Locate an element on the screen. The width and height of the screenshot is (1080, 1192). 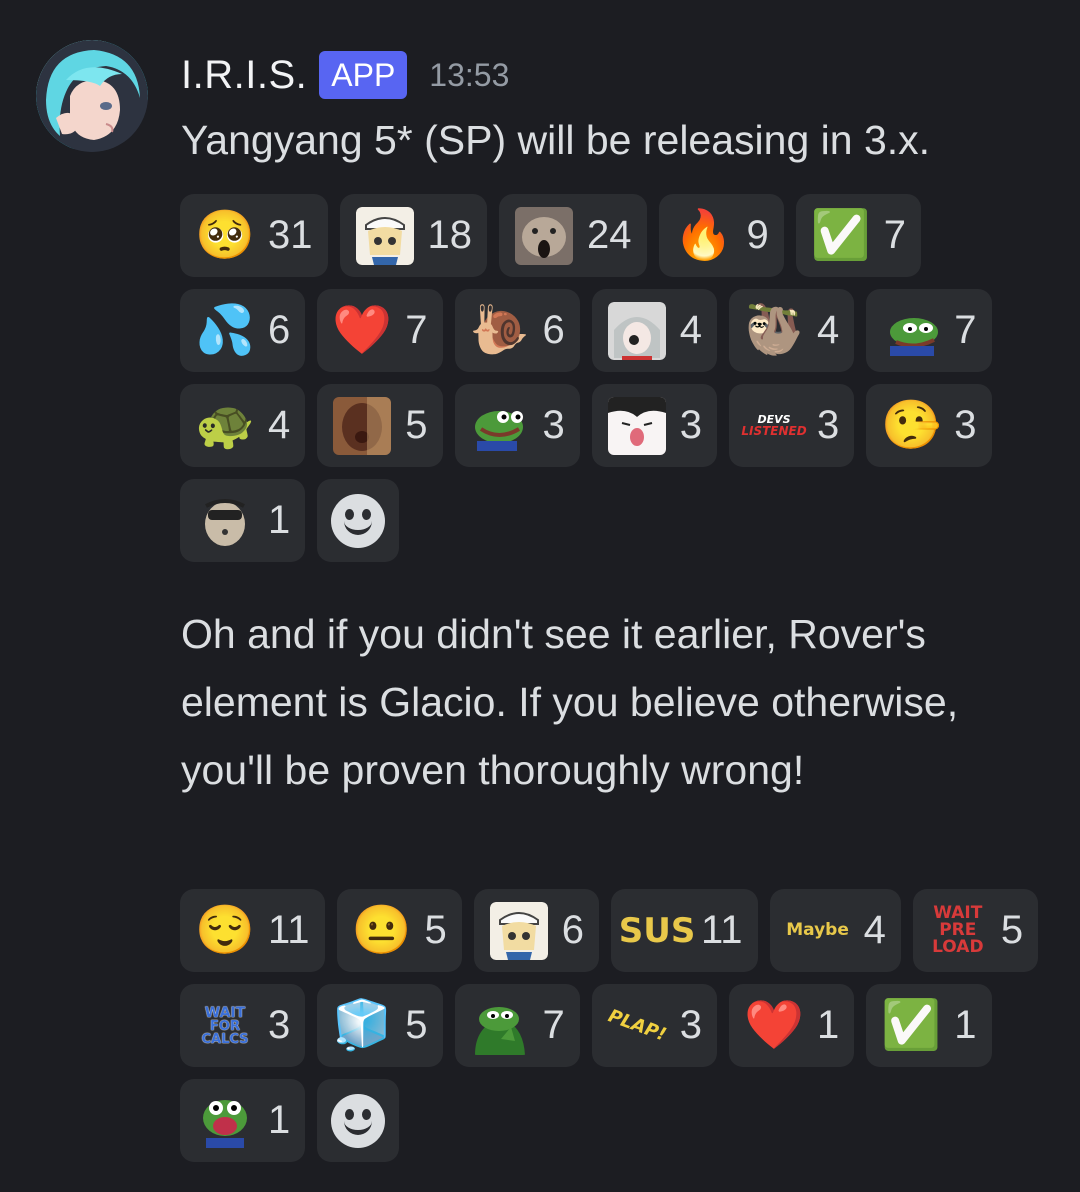
reaction-ice-cube: 🧊 5 is located at coordinates (380, 1025).